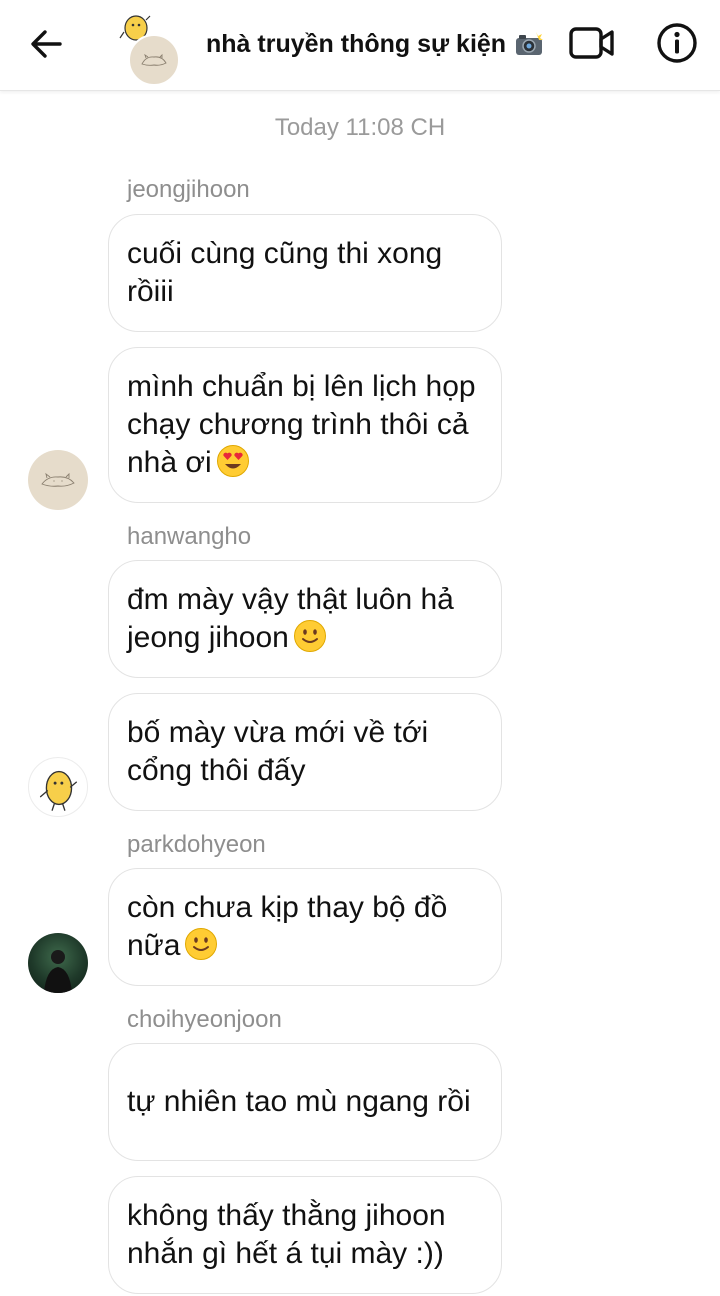  I want to click on yellow-potato-avatar, so click(58, 787).